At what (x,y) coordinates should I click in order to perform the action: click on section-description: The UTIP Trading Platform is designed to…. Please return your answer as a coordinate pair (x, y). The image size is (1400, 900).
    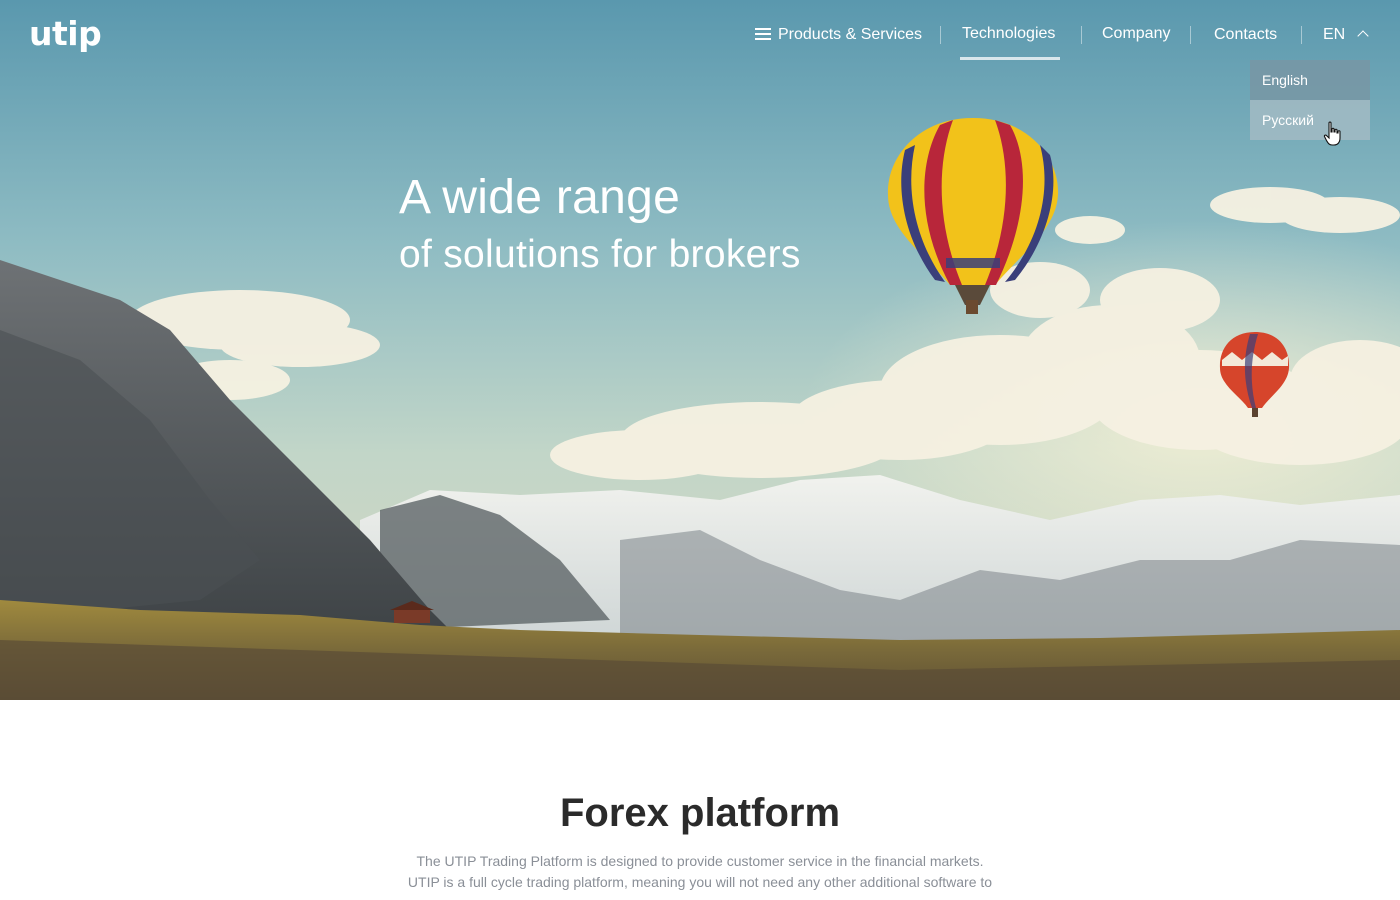
    Looking at the image, I should click on (700, 872).